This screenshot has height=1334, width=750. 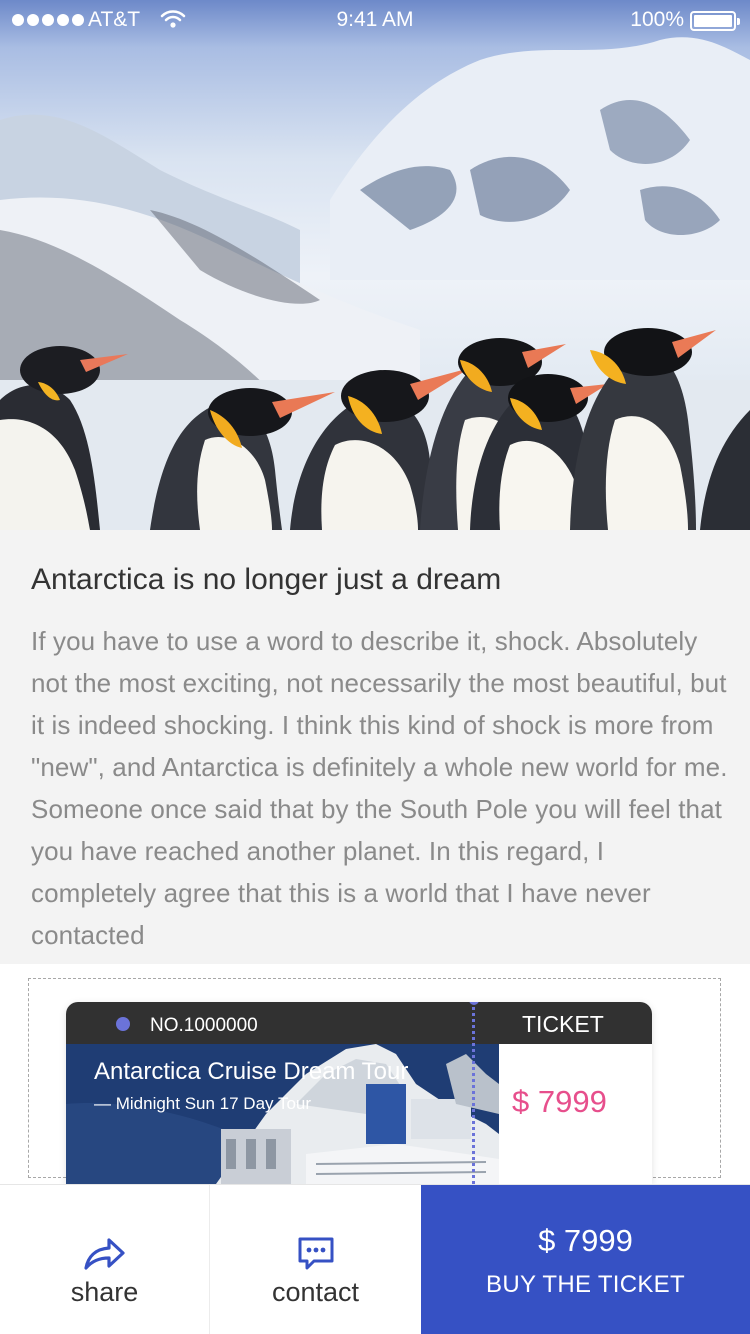 I want to click on ticket-perforation, so click(x=474, y=1093).